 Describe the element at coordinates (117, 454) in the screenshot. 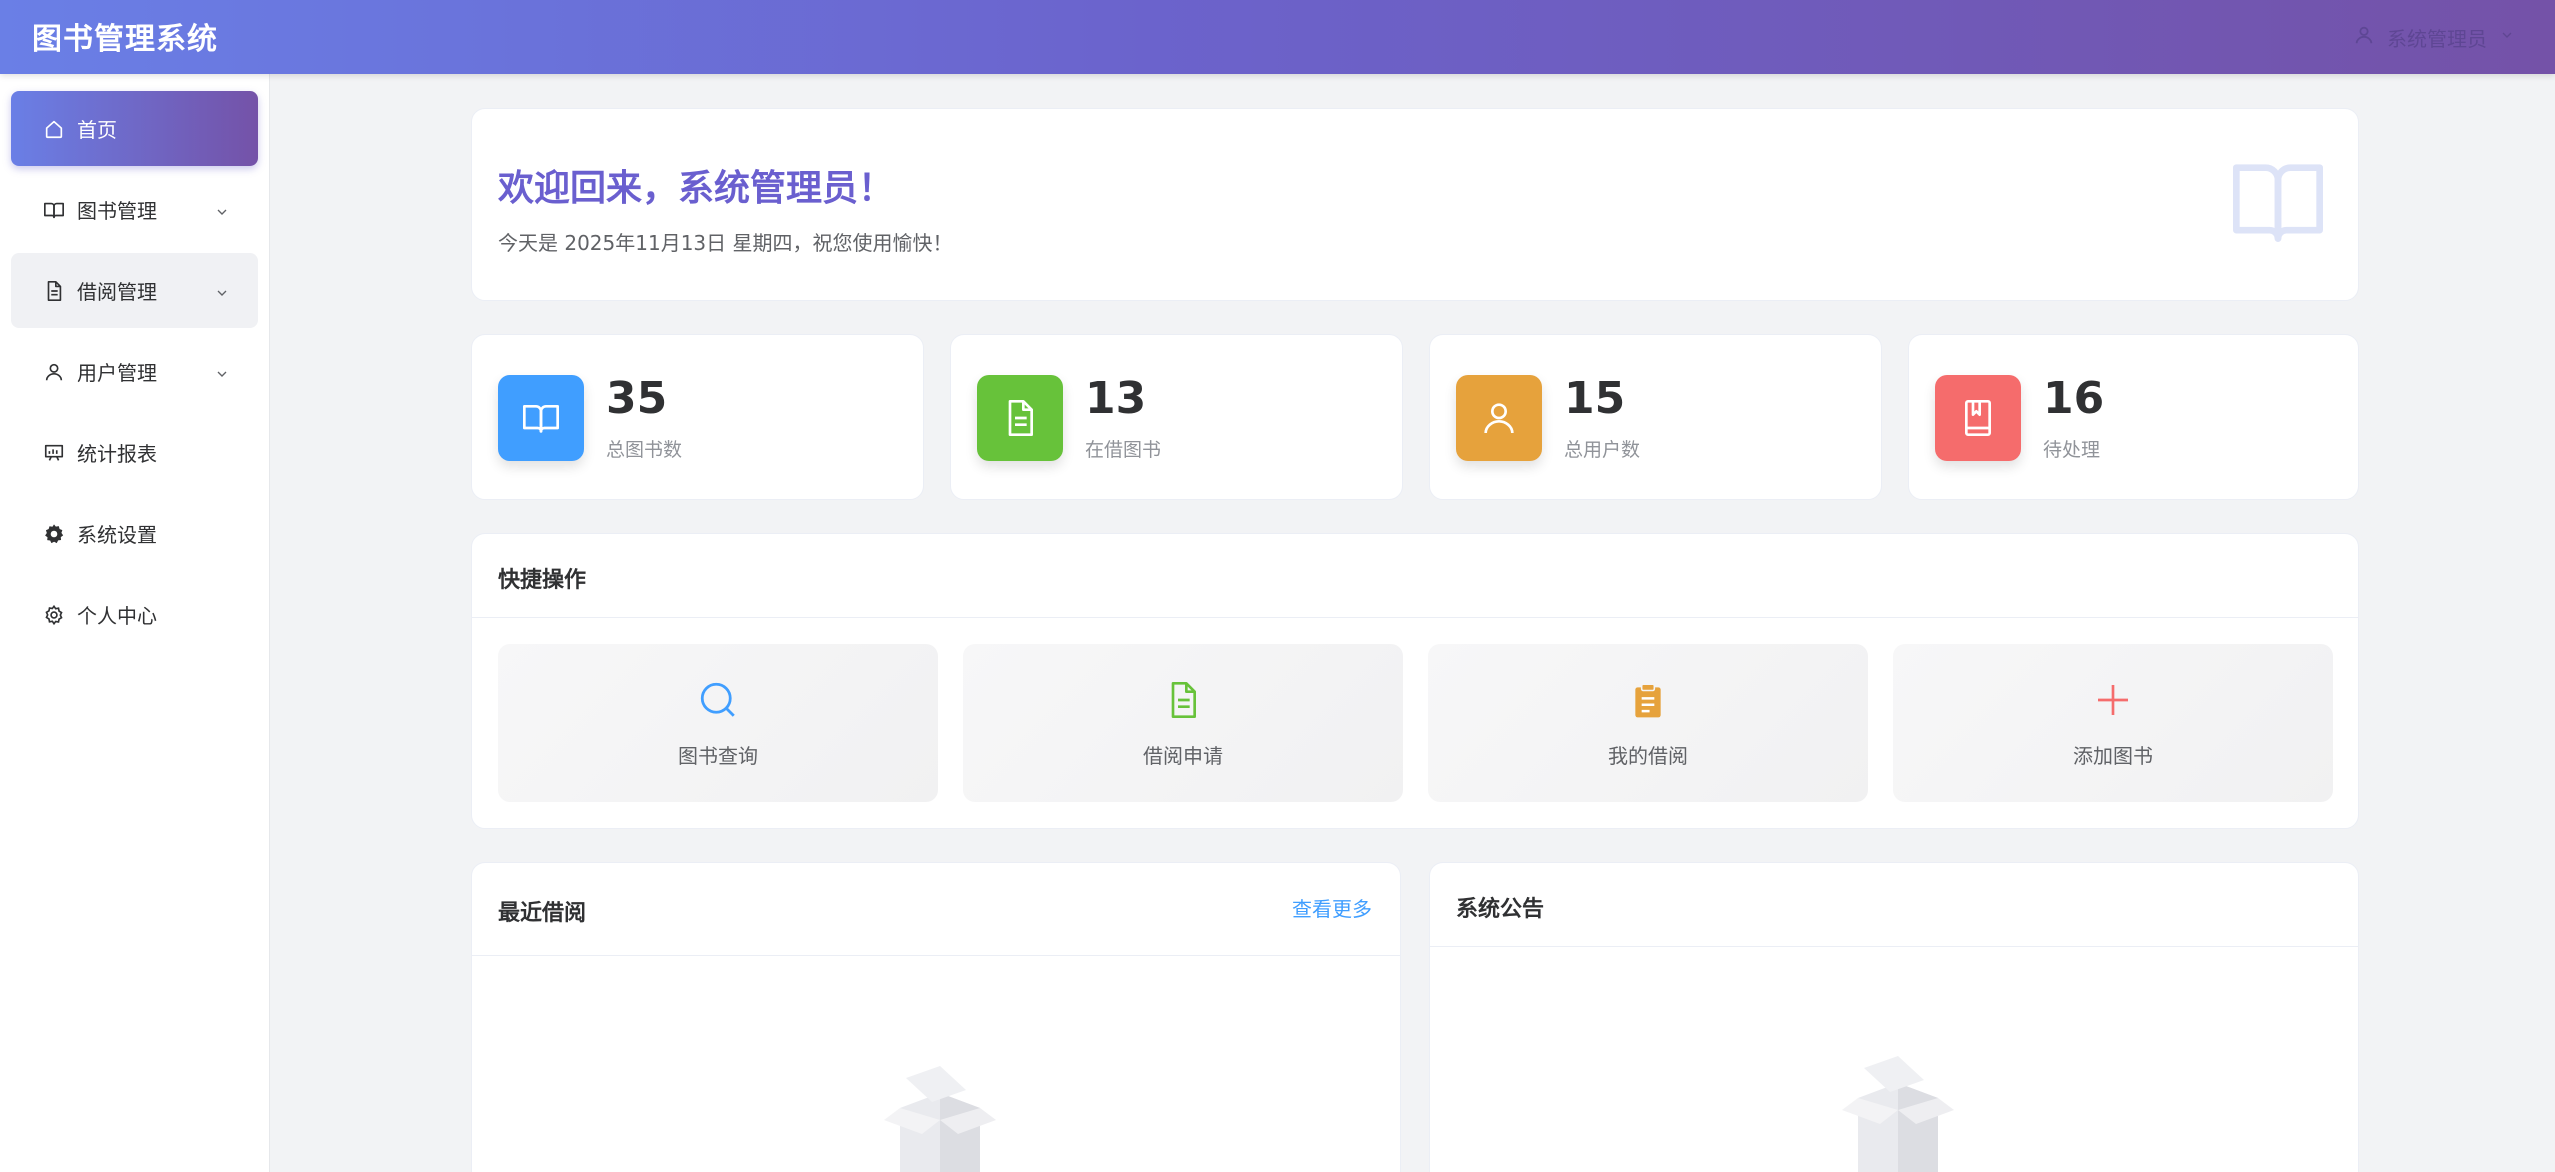

I see `sidebar-item-label: 统计报表` at that location.